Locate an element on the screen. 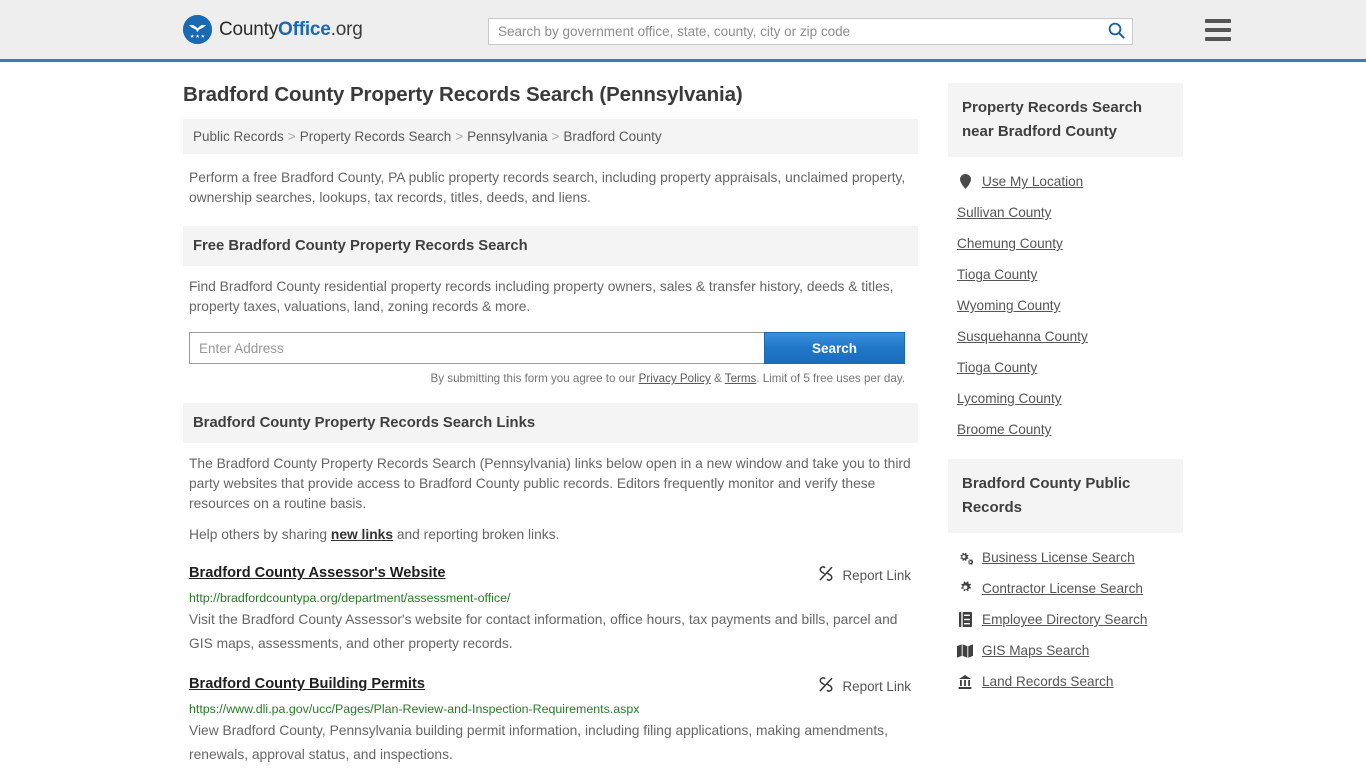 The width and height of the screenshot is (1366, 768). sidebar-link-tioga-county-2: Tioga County is located at coordinates (997, 367).